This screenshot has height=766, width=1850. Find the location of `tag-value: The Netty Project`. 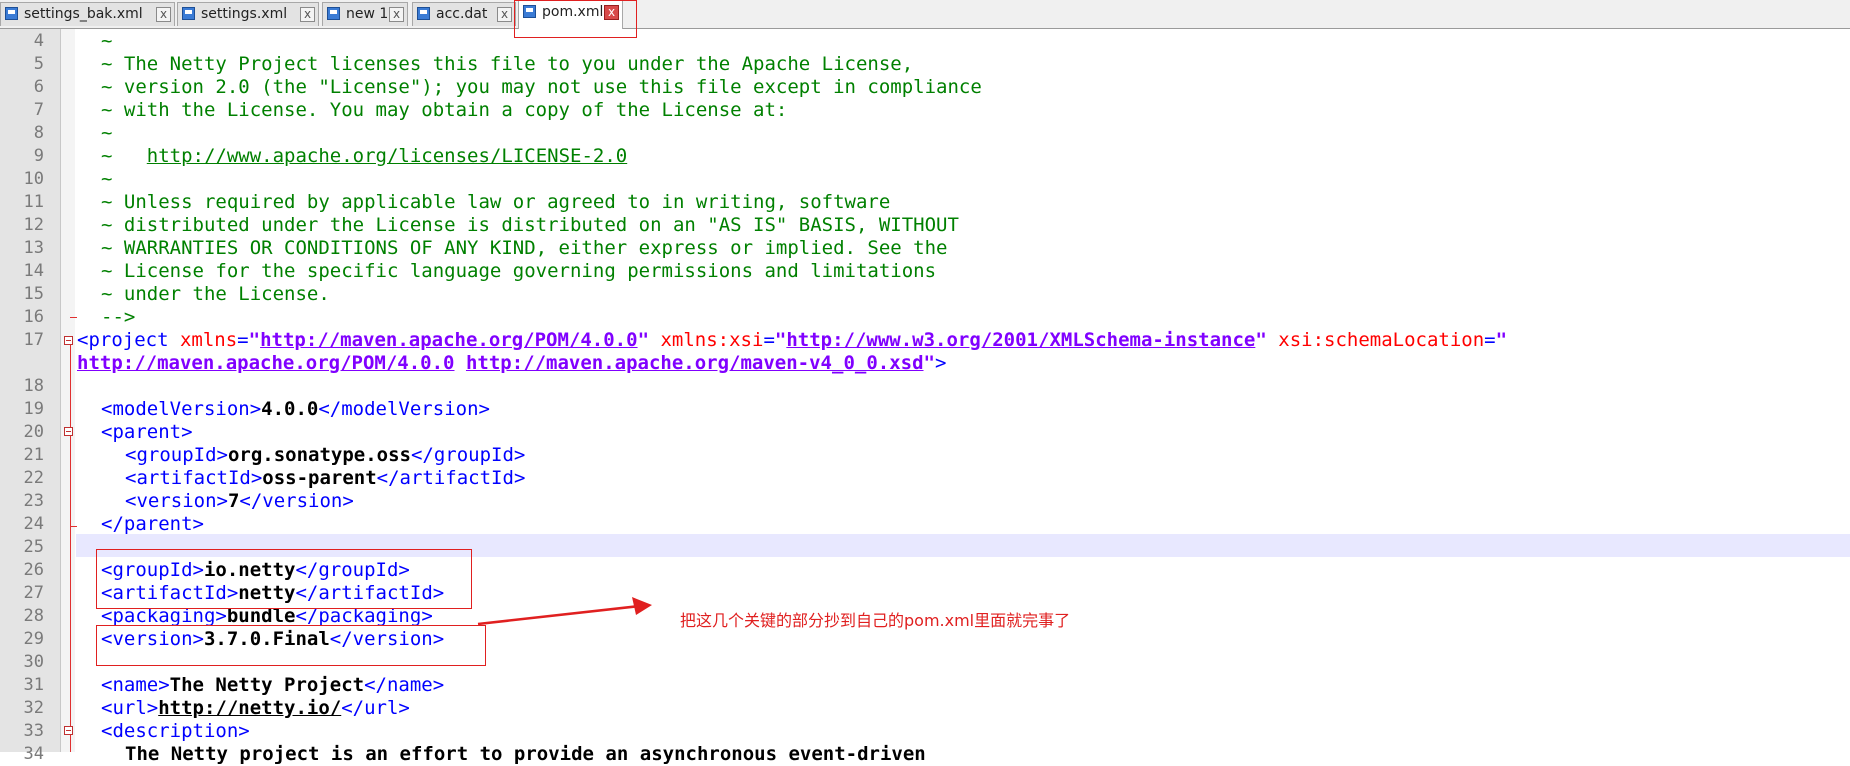

tag-value: The Netty Project is located at coordinates (267, 685).